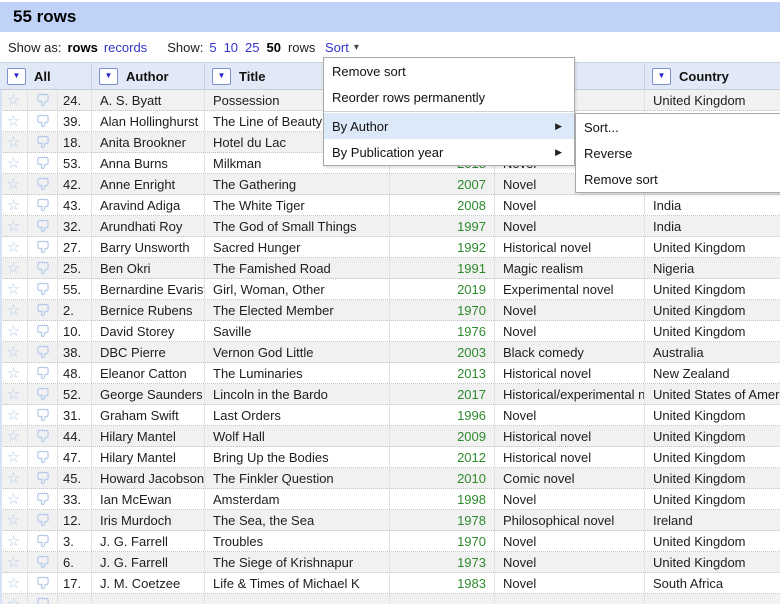 The width and height of the screenshot is (780, 604). What do you see at coordinates (449, 71) in the screenshot?
I see `menu-item-remove-sort: Remove sort` at bounding box center [449, 71].